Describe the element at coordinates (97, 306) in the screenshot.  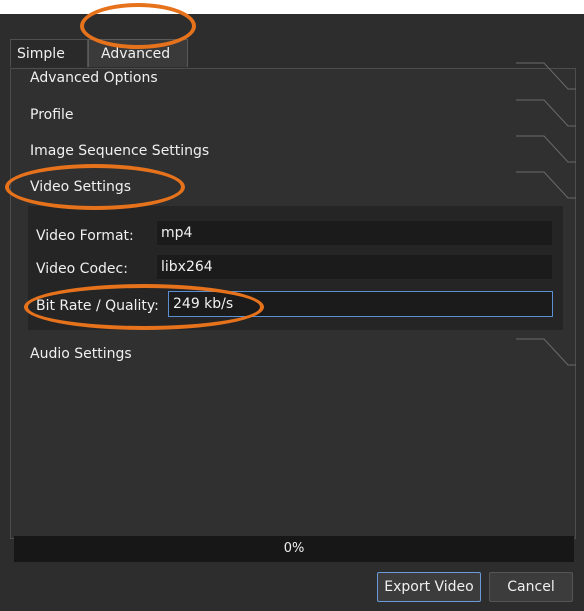
I see `bitrate-label: Bit Rate / Quality:` at that location.